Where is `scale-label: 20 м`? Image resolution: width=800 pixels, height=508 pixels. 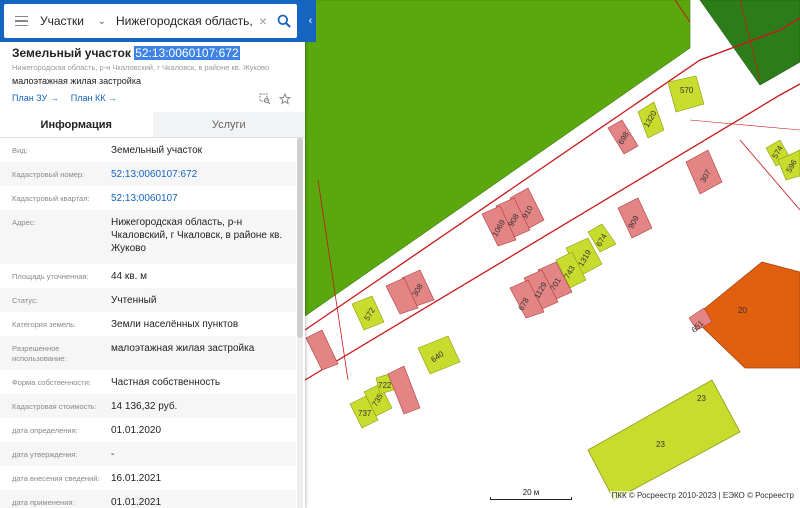 scale-label: 20 м is located at coordinates (531, 492).